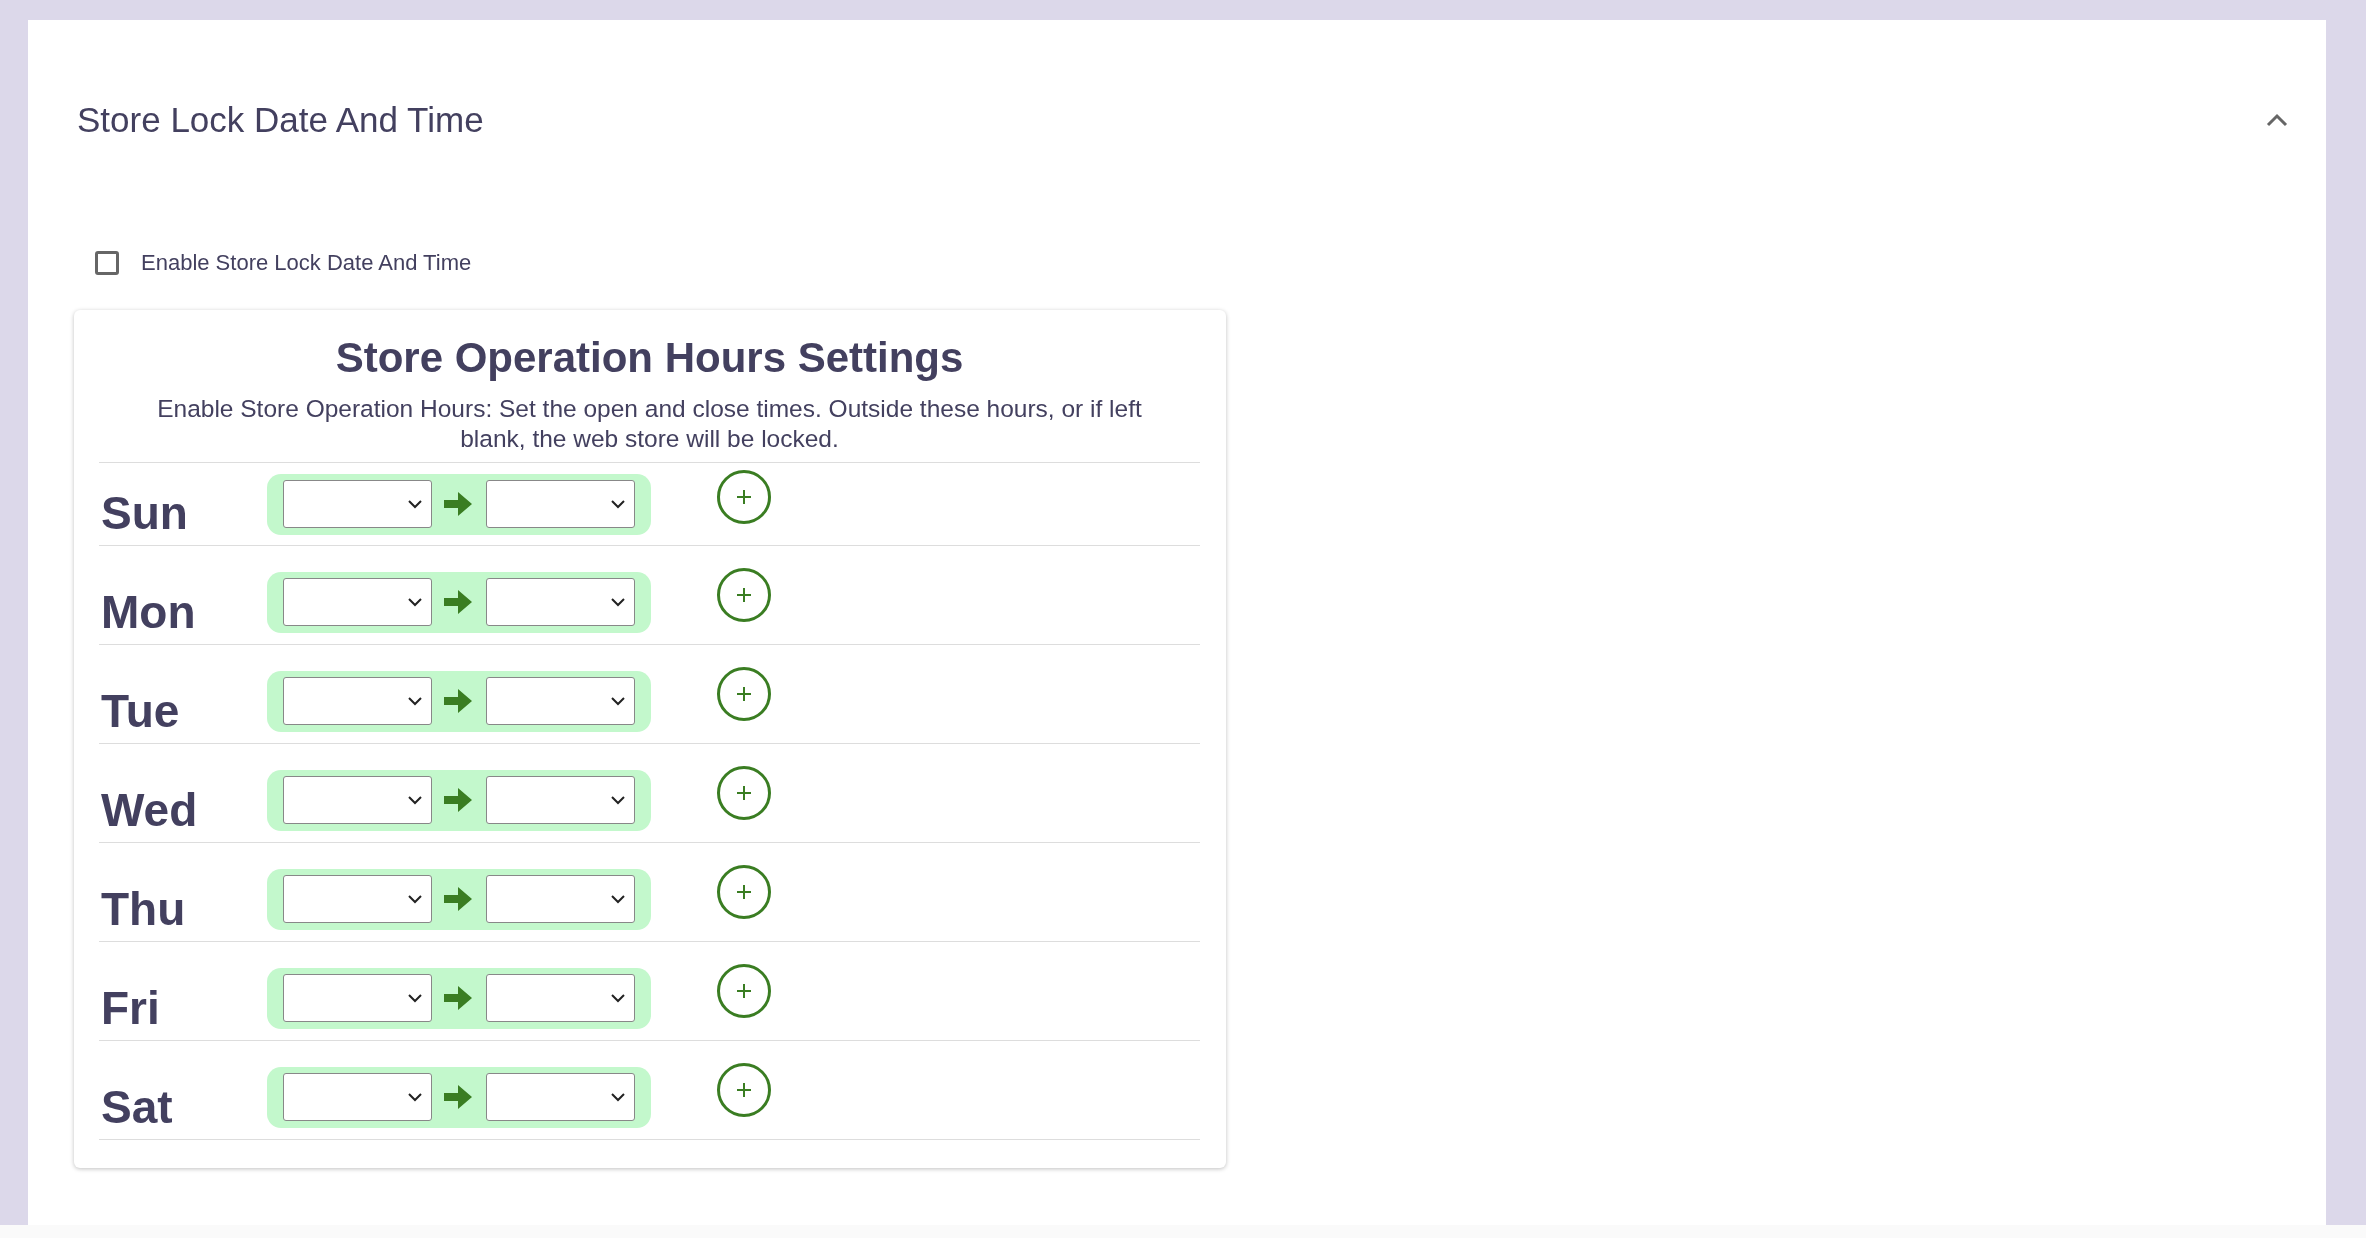 This screenshot has width=2366, height=1238. What do you see at coordinates (107, 263) in the screenshot?
I see `checkbox` at bounding box center [107, 263].